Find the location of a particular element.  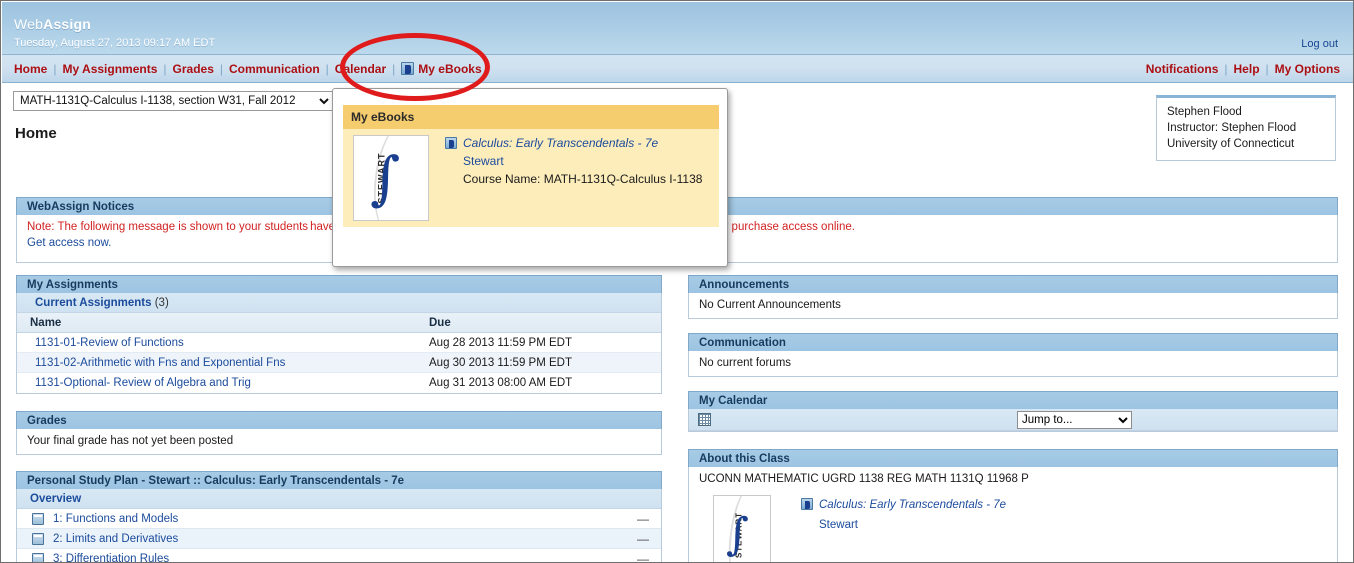

chapter-link: 1: Functions and Models is located at coordinates (115, 519).